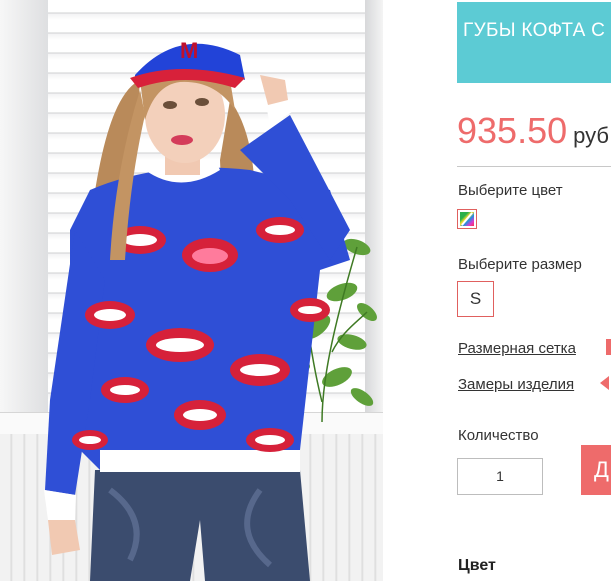 The image size is (611, 581). What do you see at coordinates (608, 347) in the screenshot?
I see `red-square-icon` at bounding box center [608, 347].